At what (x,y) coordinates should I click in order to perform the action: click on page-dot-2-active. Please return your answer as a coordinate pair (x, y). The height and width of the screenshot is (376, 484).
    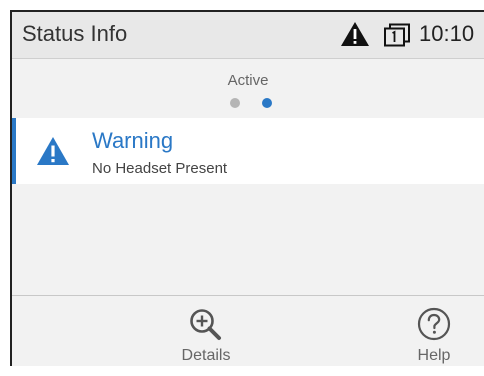
    Looking at the image, I should click on (267, 103).